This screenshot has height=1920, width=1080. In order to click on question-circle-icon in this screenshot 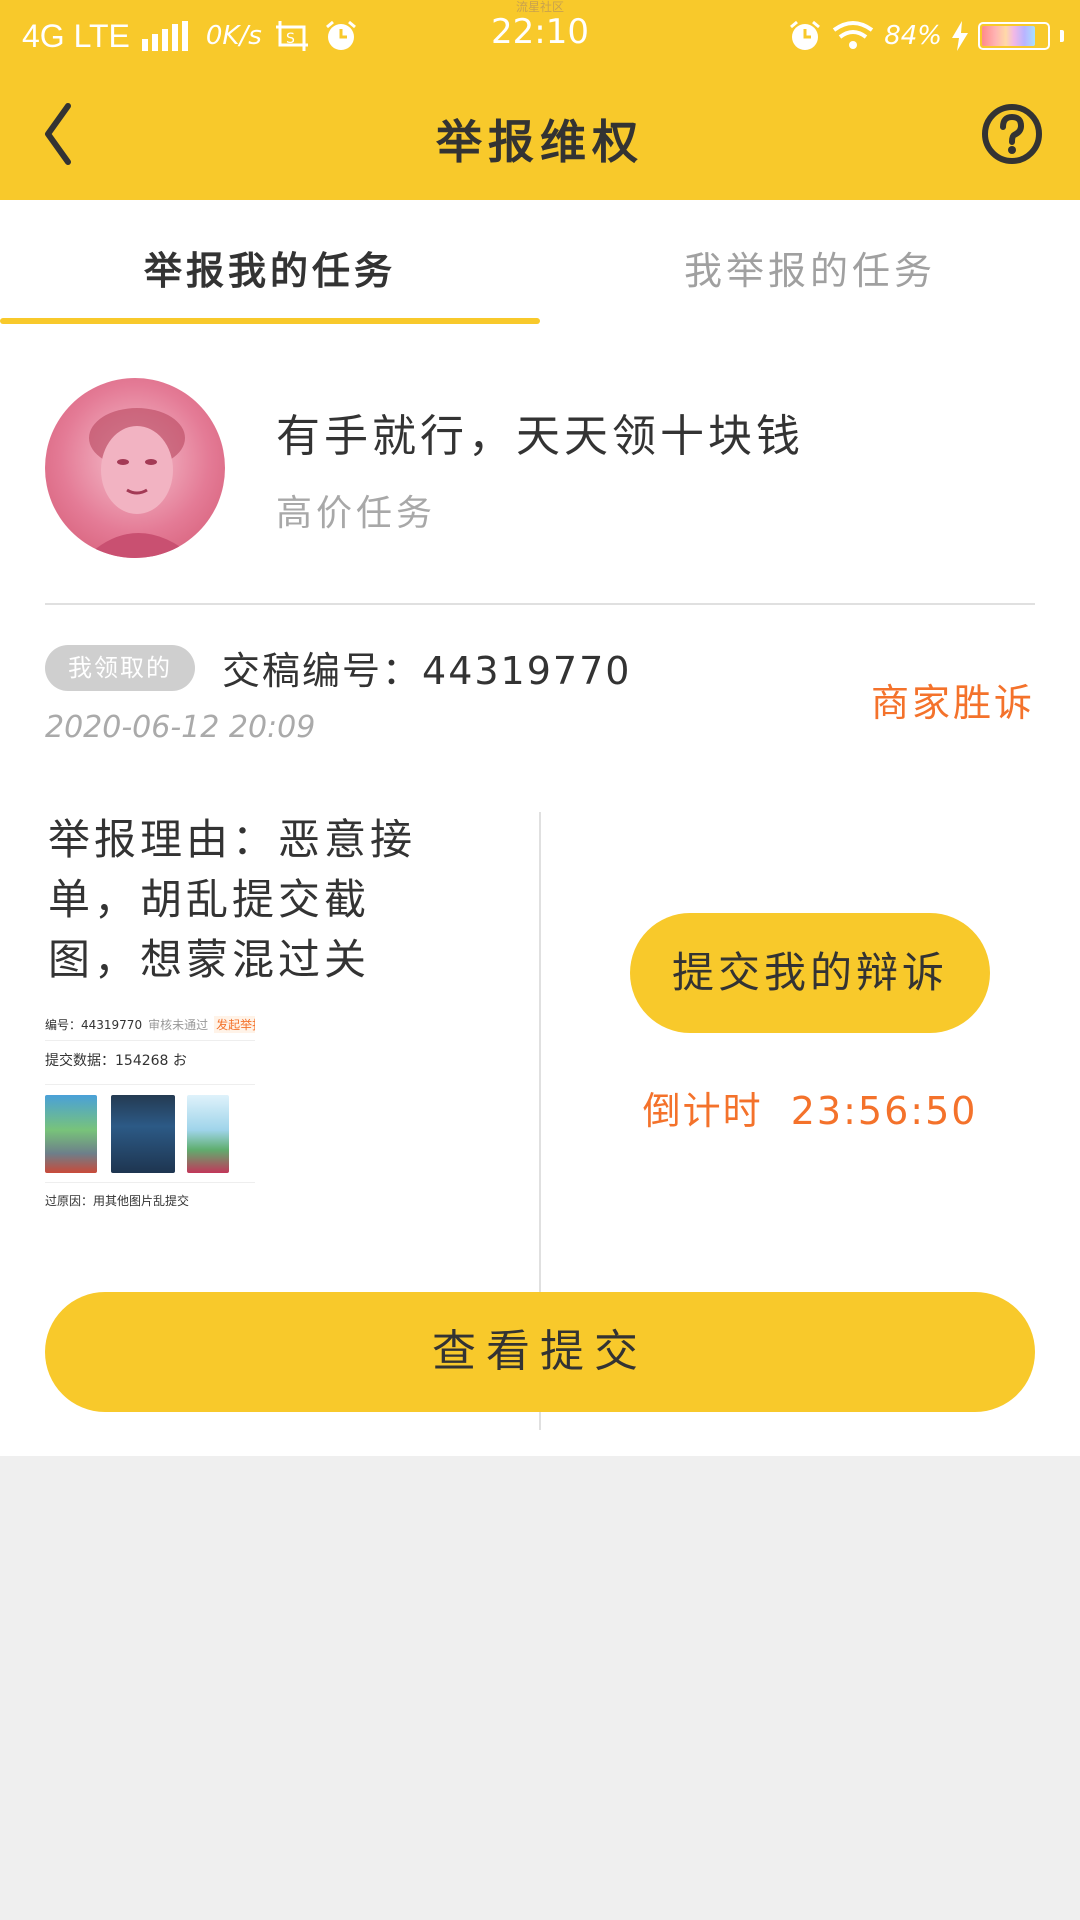, I will do `click(1012, 134)`.